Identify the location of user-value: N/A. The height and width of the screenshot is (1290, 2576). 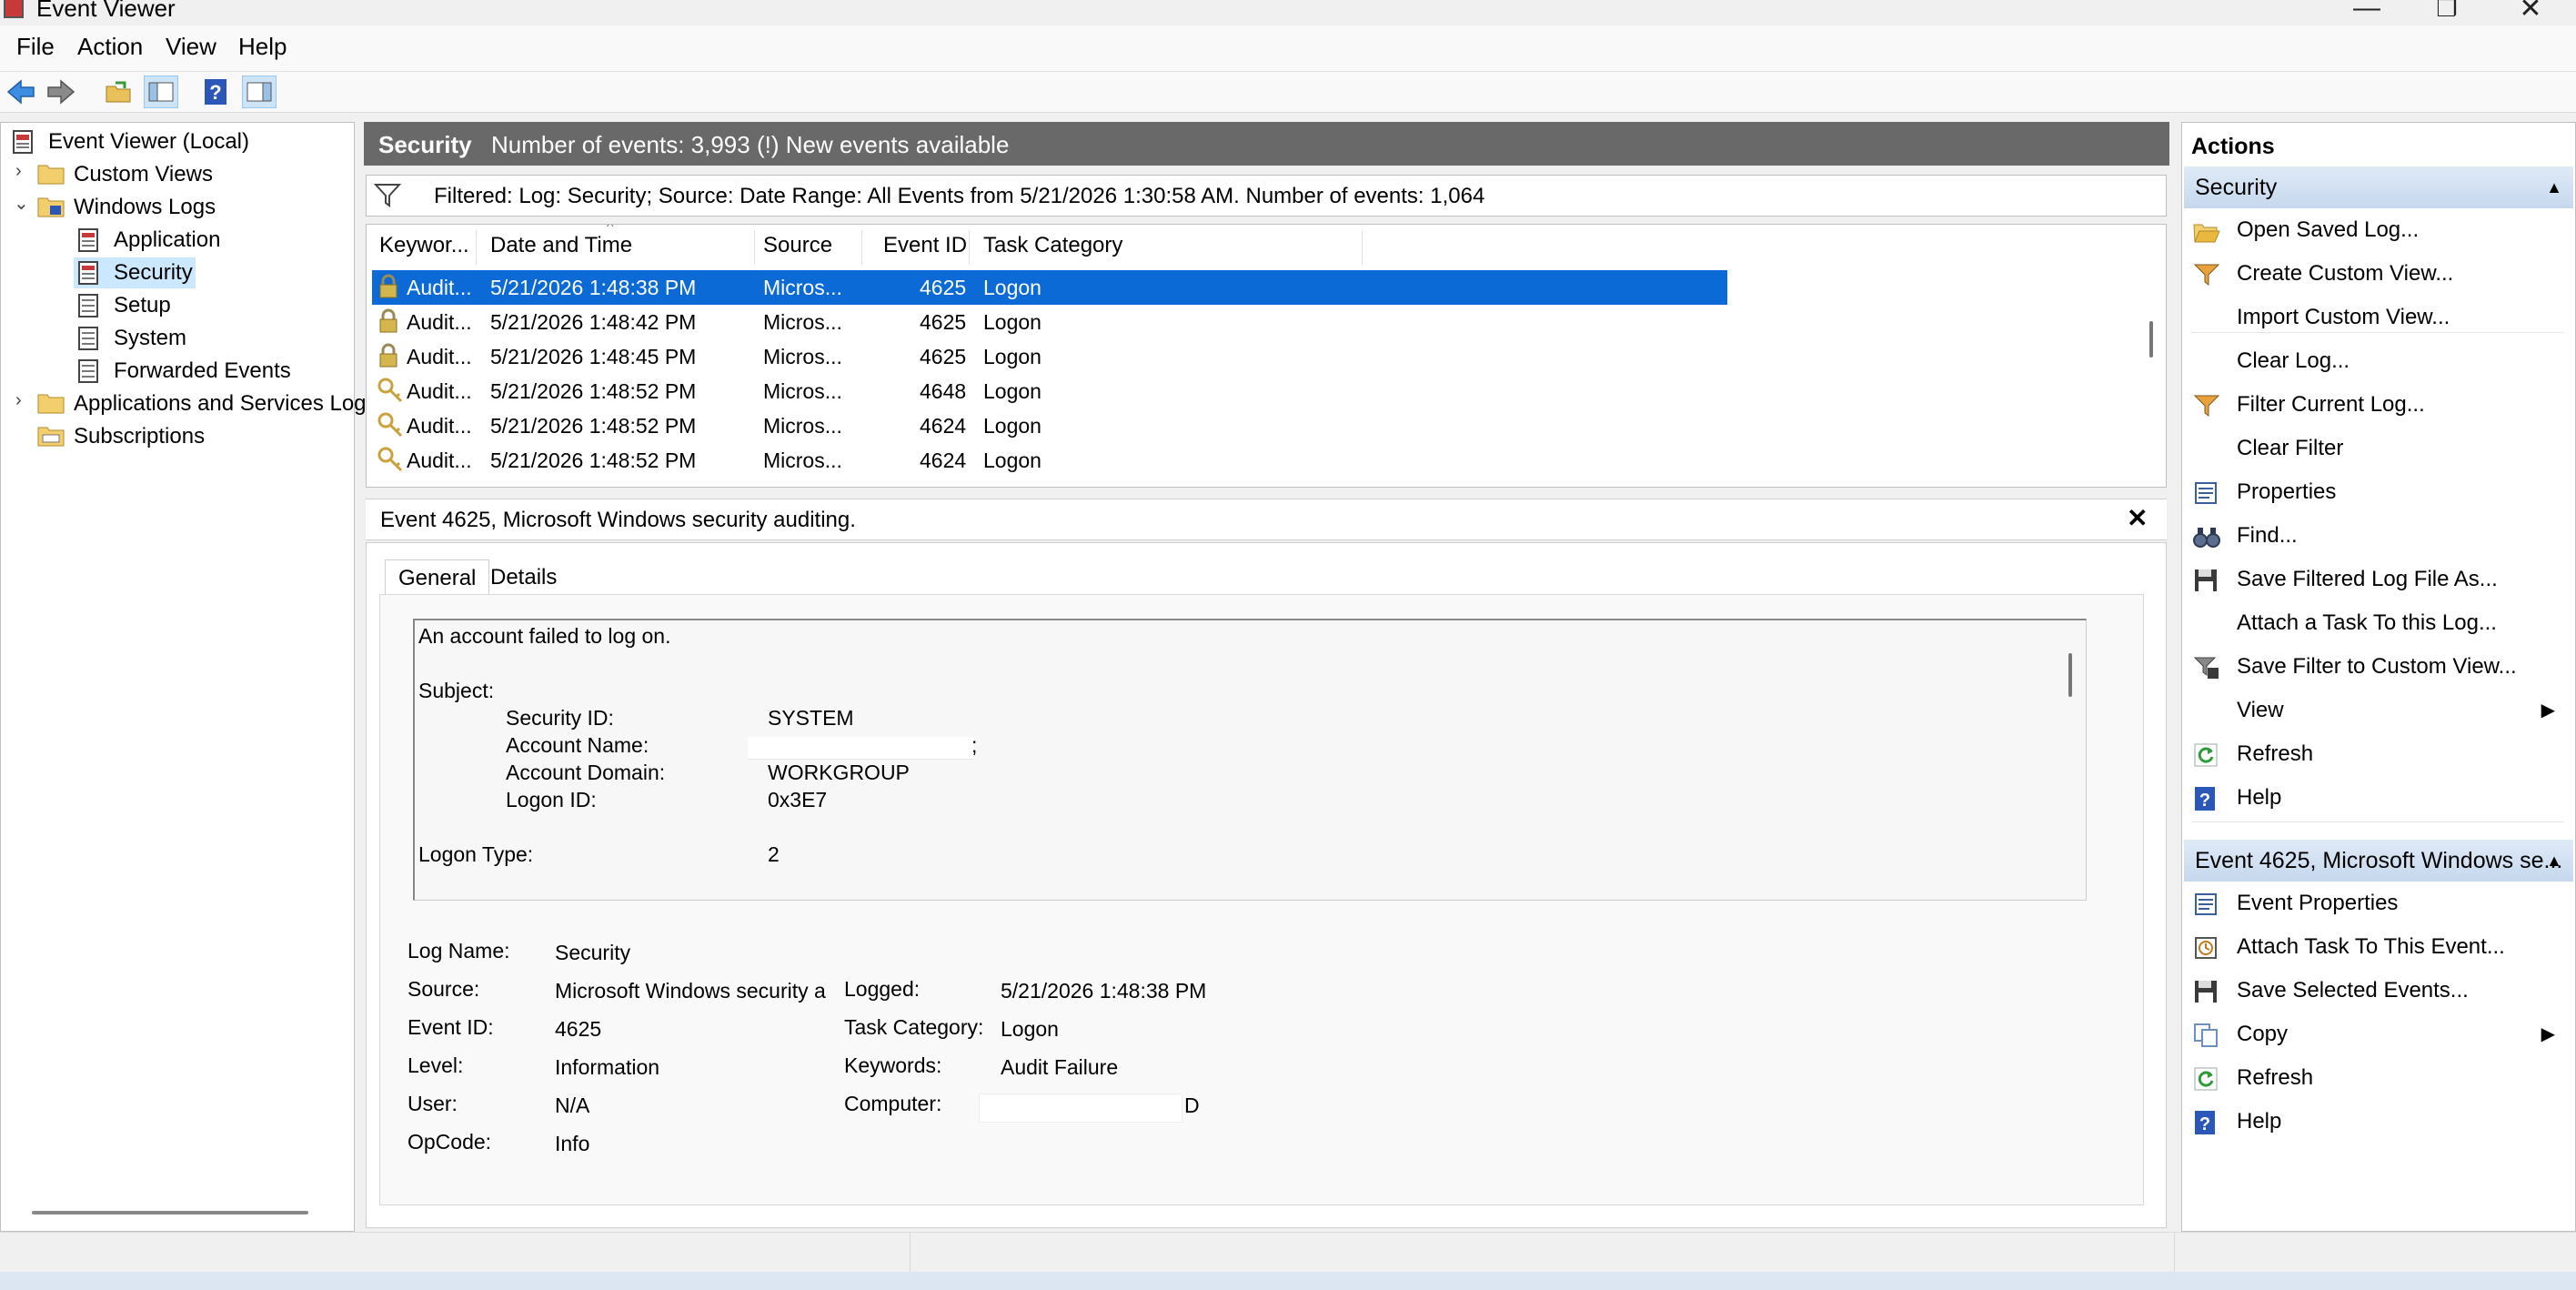
(572, 1105).